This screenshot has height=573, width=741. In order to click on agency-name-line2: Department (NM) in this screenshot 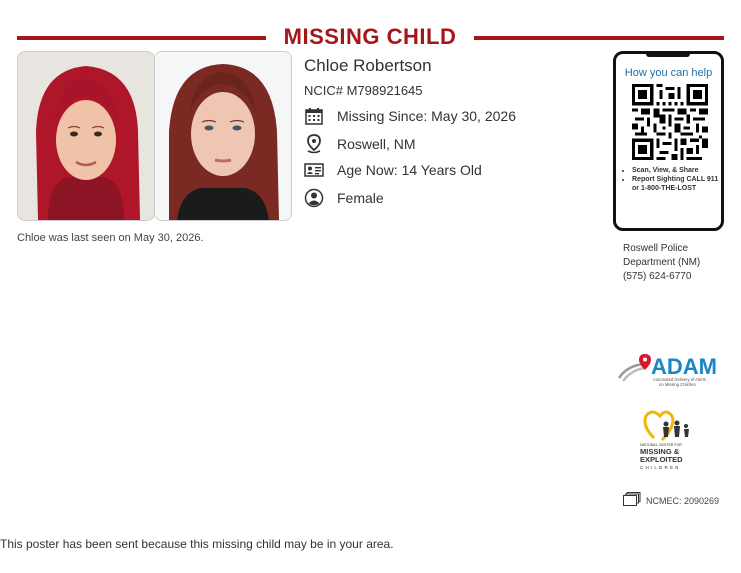, I will do `click(662, 262)`.